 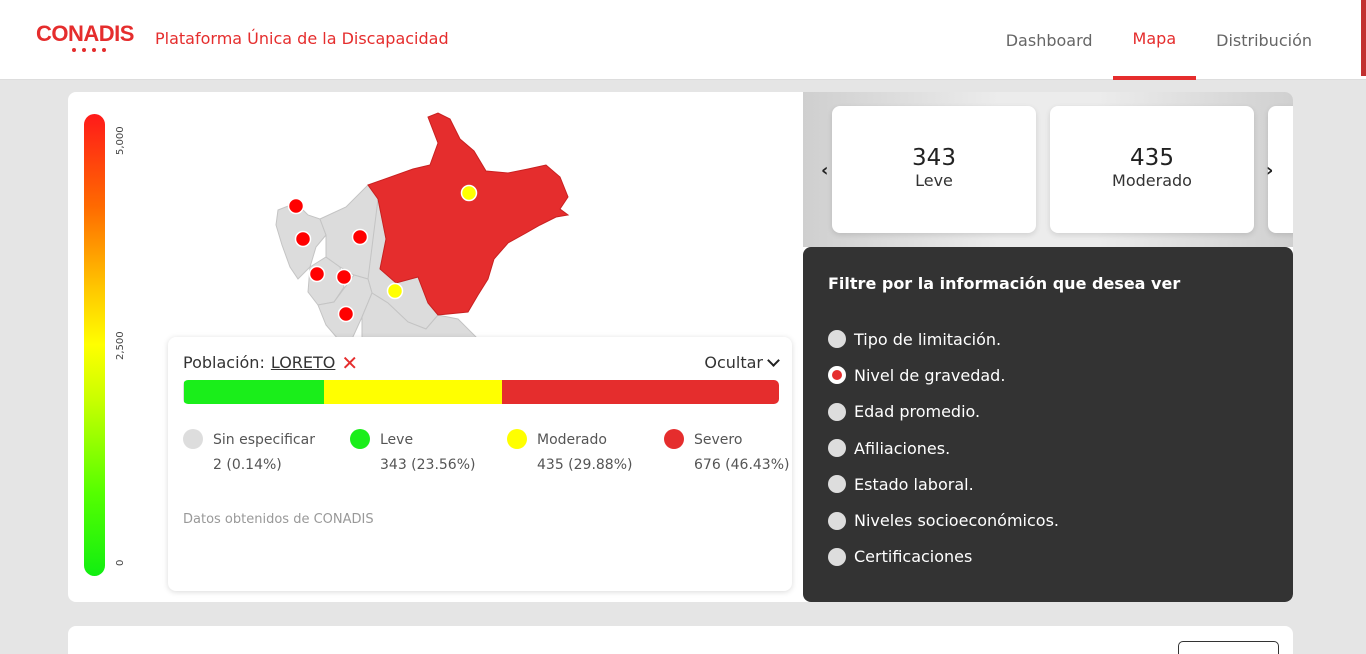 I want to click on legend-item-name: Sin especificar, so click(x=264, y=440).